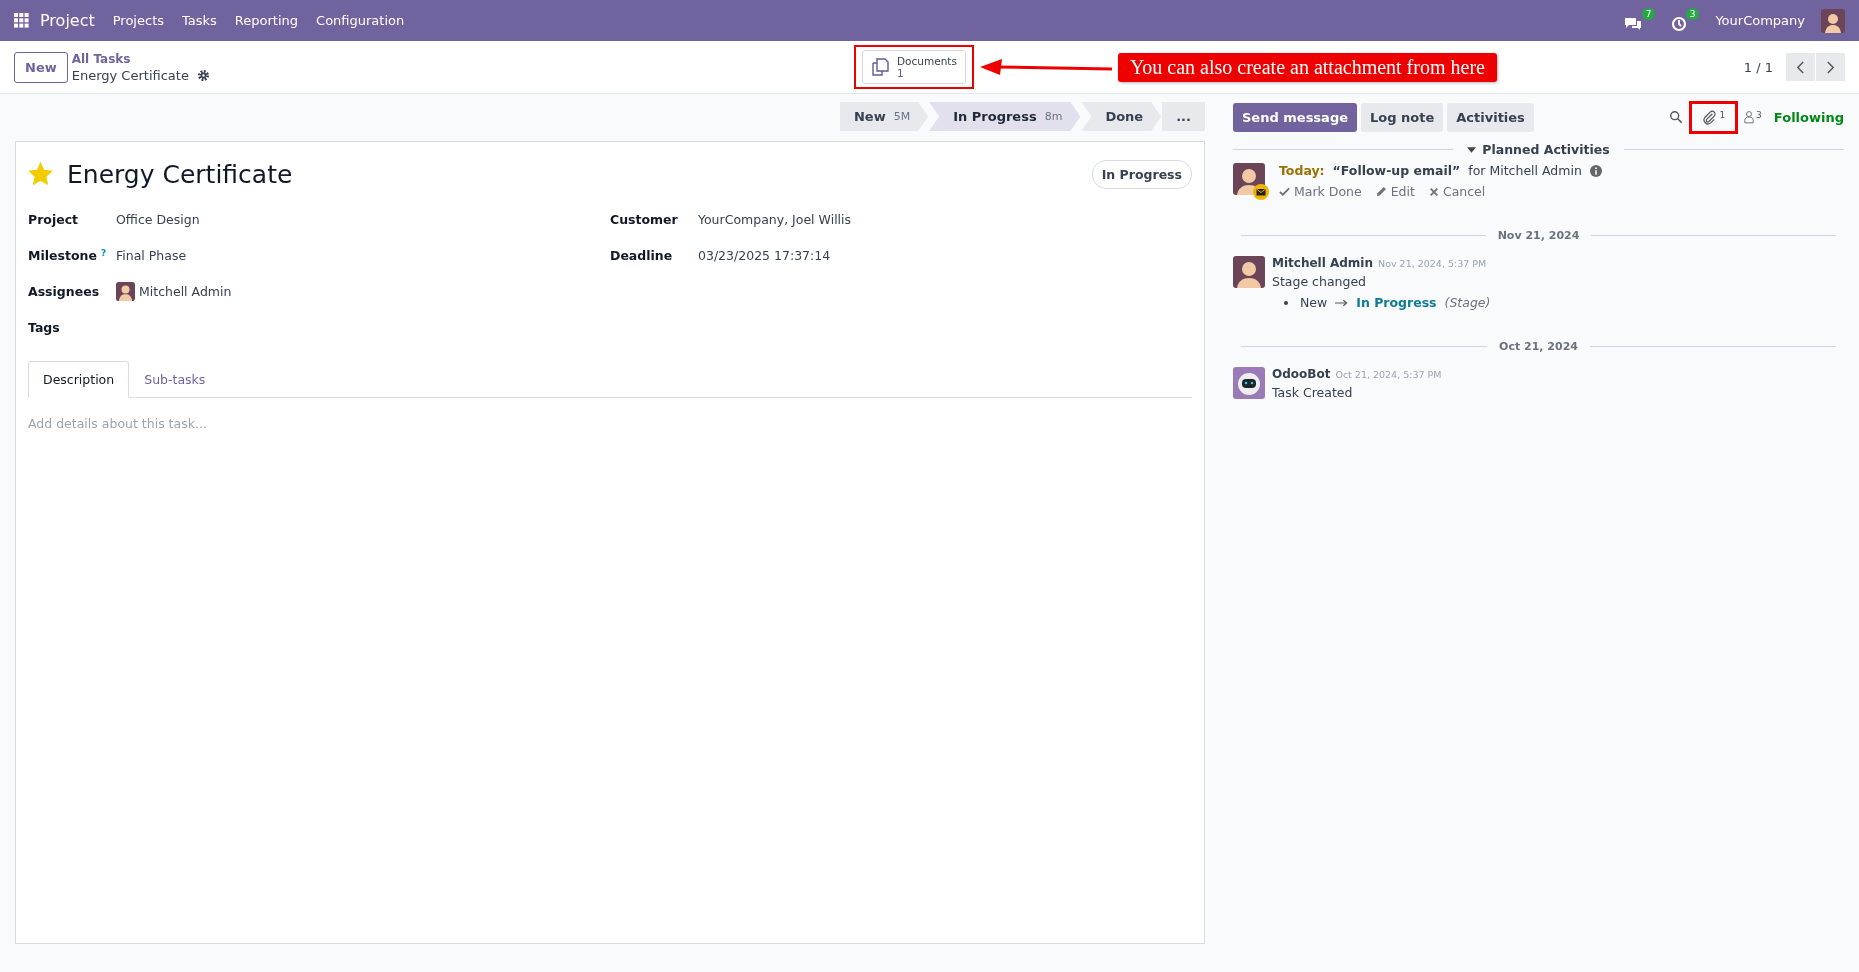 This screenshot has width=1859, height=972. Describe the element at coordinates (41, 67) in the screenshot. I see `new-button: New` at that location.